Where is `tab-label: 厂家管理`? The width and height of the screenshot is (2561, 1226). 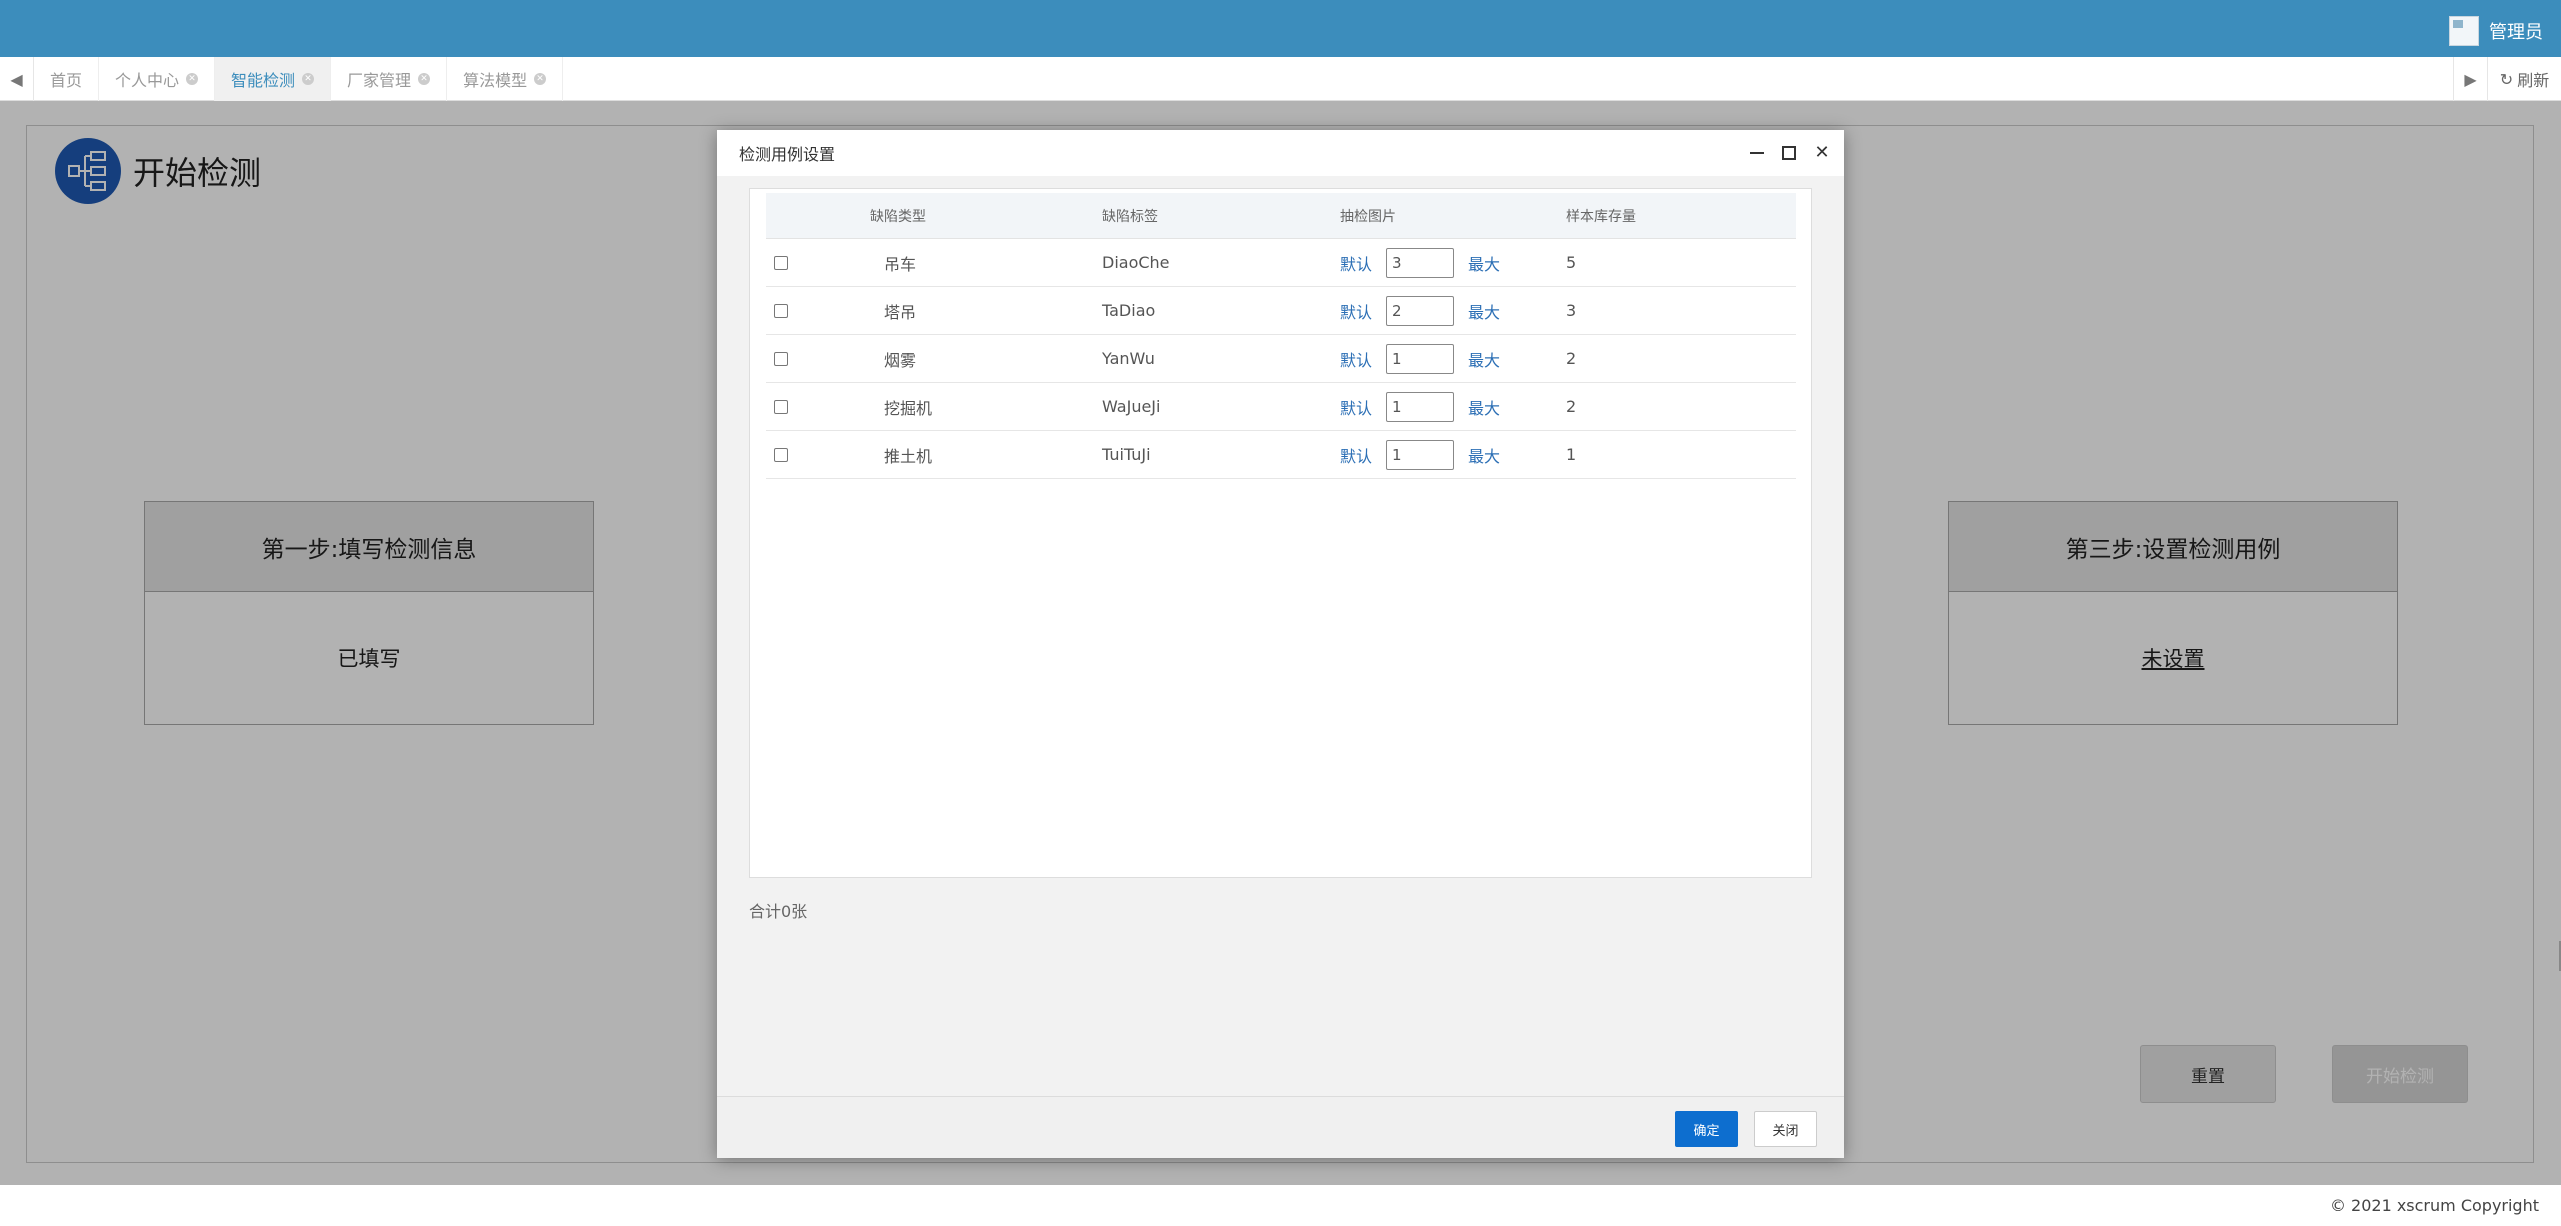 tab-label: 厂家管理 is located at coordinates (379, 80).